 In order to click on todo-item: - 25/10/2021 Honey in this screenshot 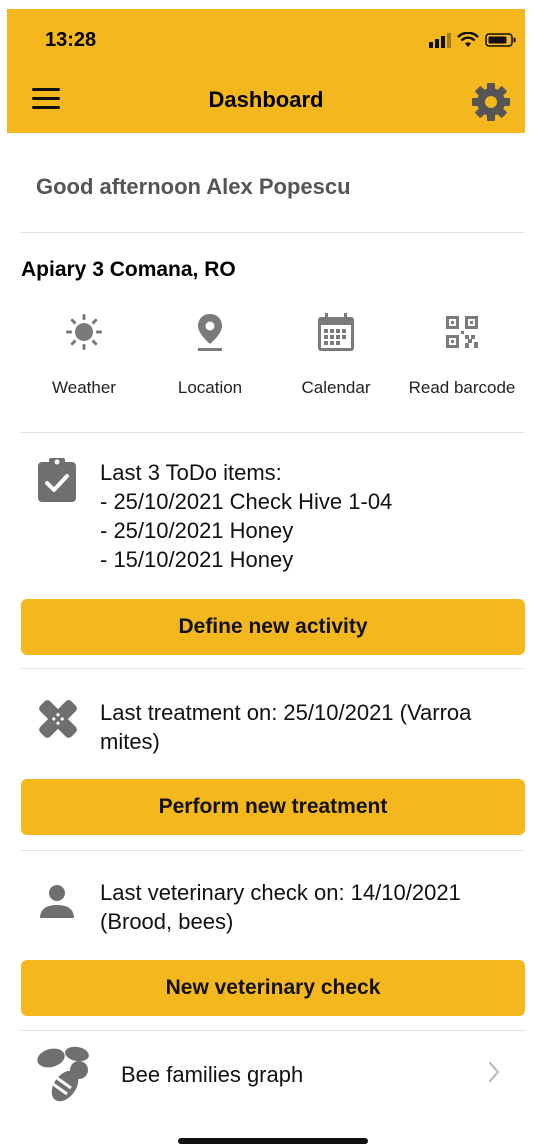, I will do `click(197, 530)`.